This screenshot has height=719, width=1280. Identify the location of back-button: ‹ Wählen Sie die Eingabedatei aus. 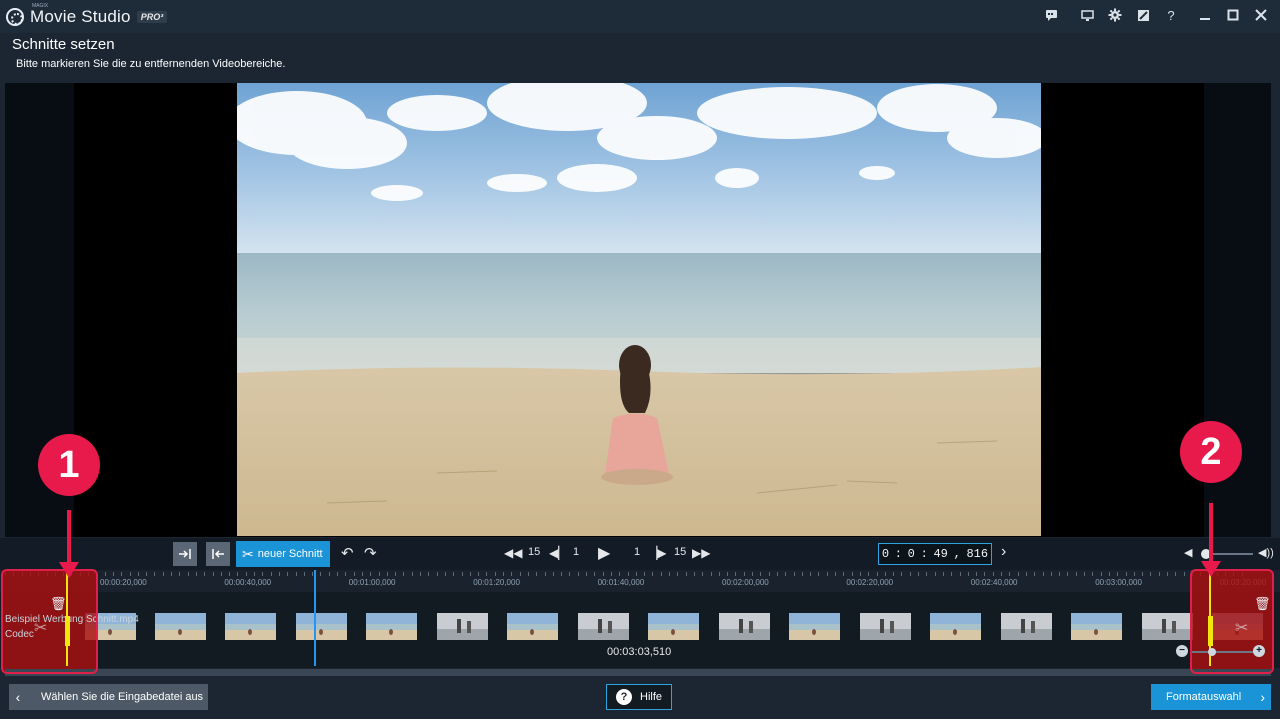
(108, 697).